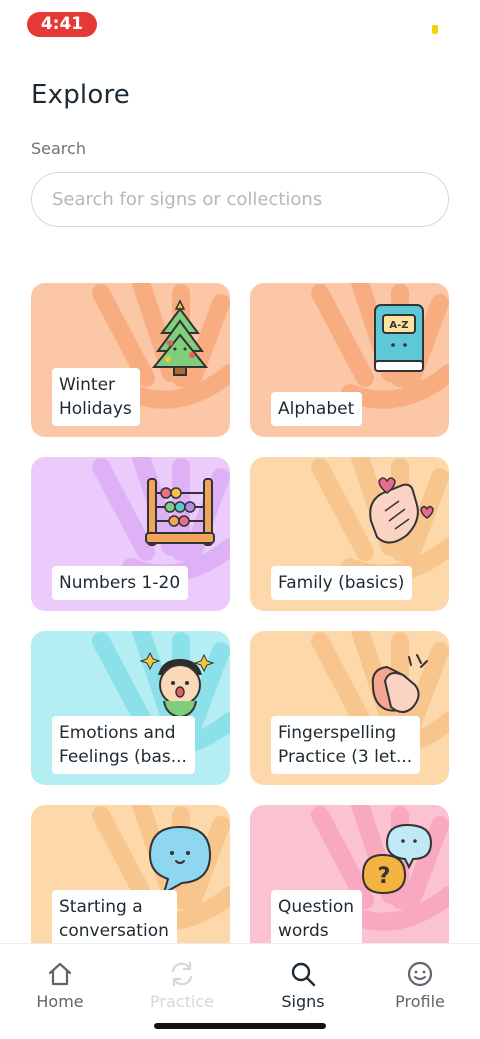 The width and height of the screenshot is (480, 1039). Describe the element at coordinates (398, 325) in the screenshot. I see `svg-text: A-Z` at that location.